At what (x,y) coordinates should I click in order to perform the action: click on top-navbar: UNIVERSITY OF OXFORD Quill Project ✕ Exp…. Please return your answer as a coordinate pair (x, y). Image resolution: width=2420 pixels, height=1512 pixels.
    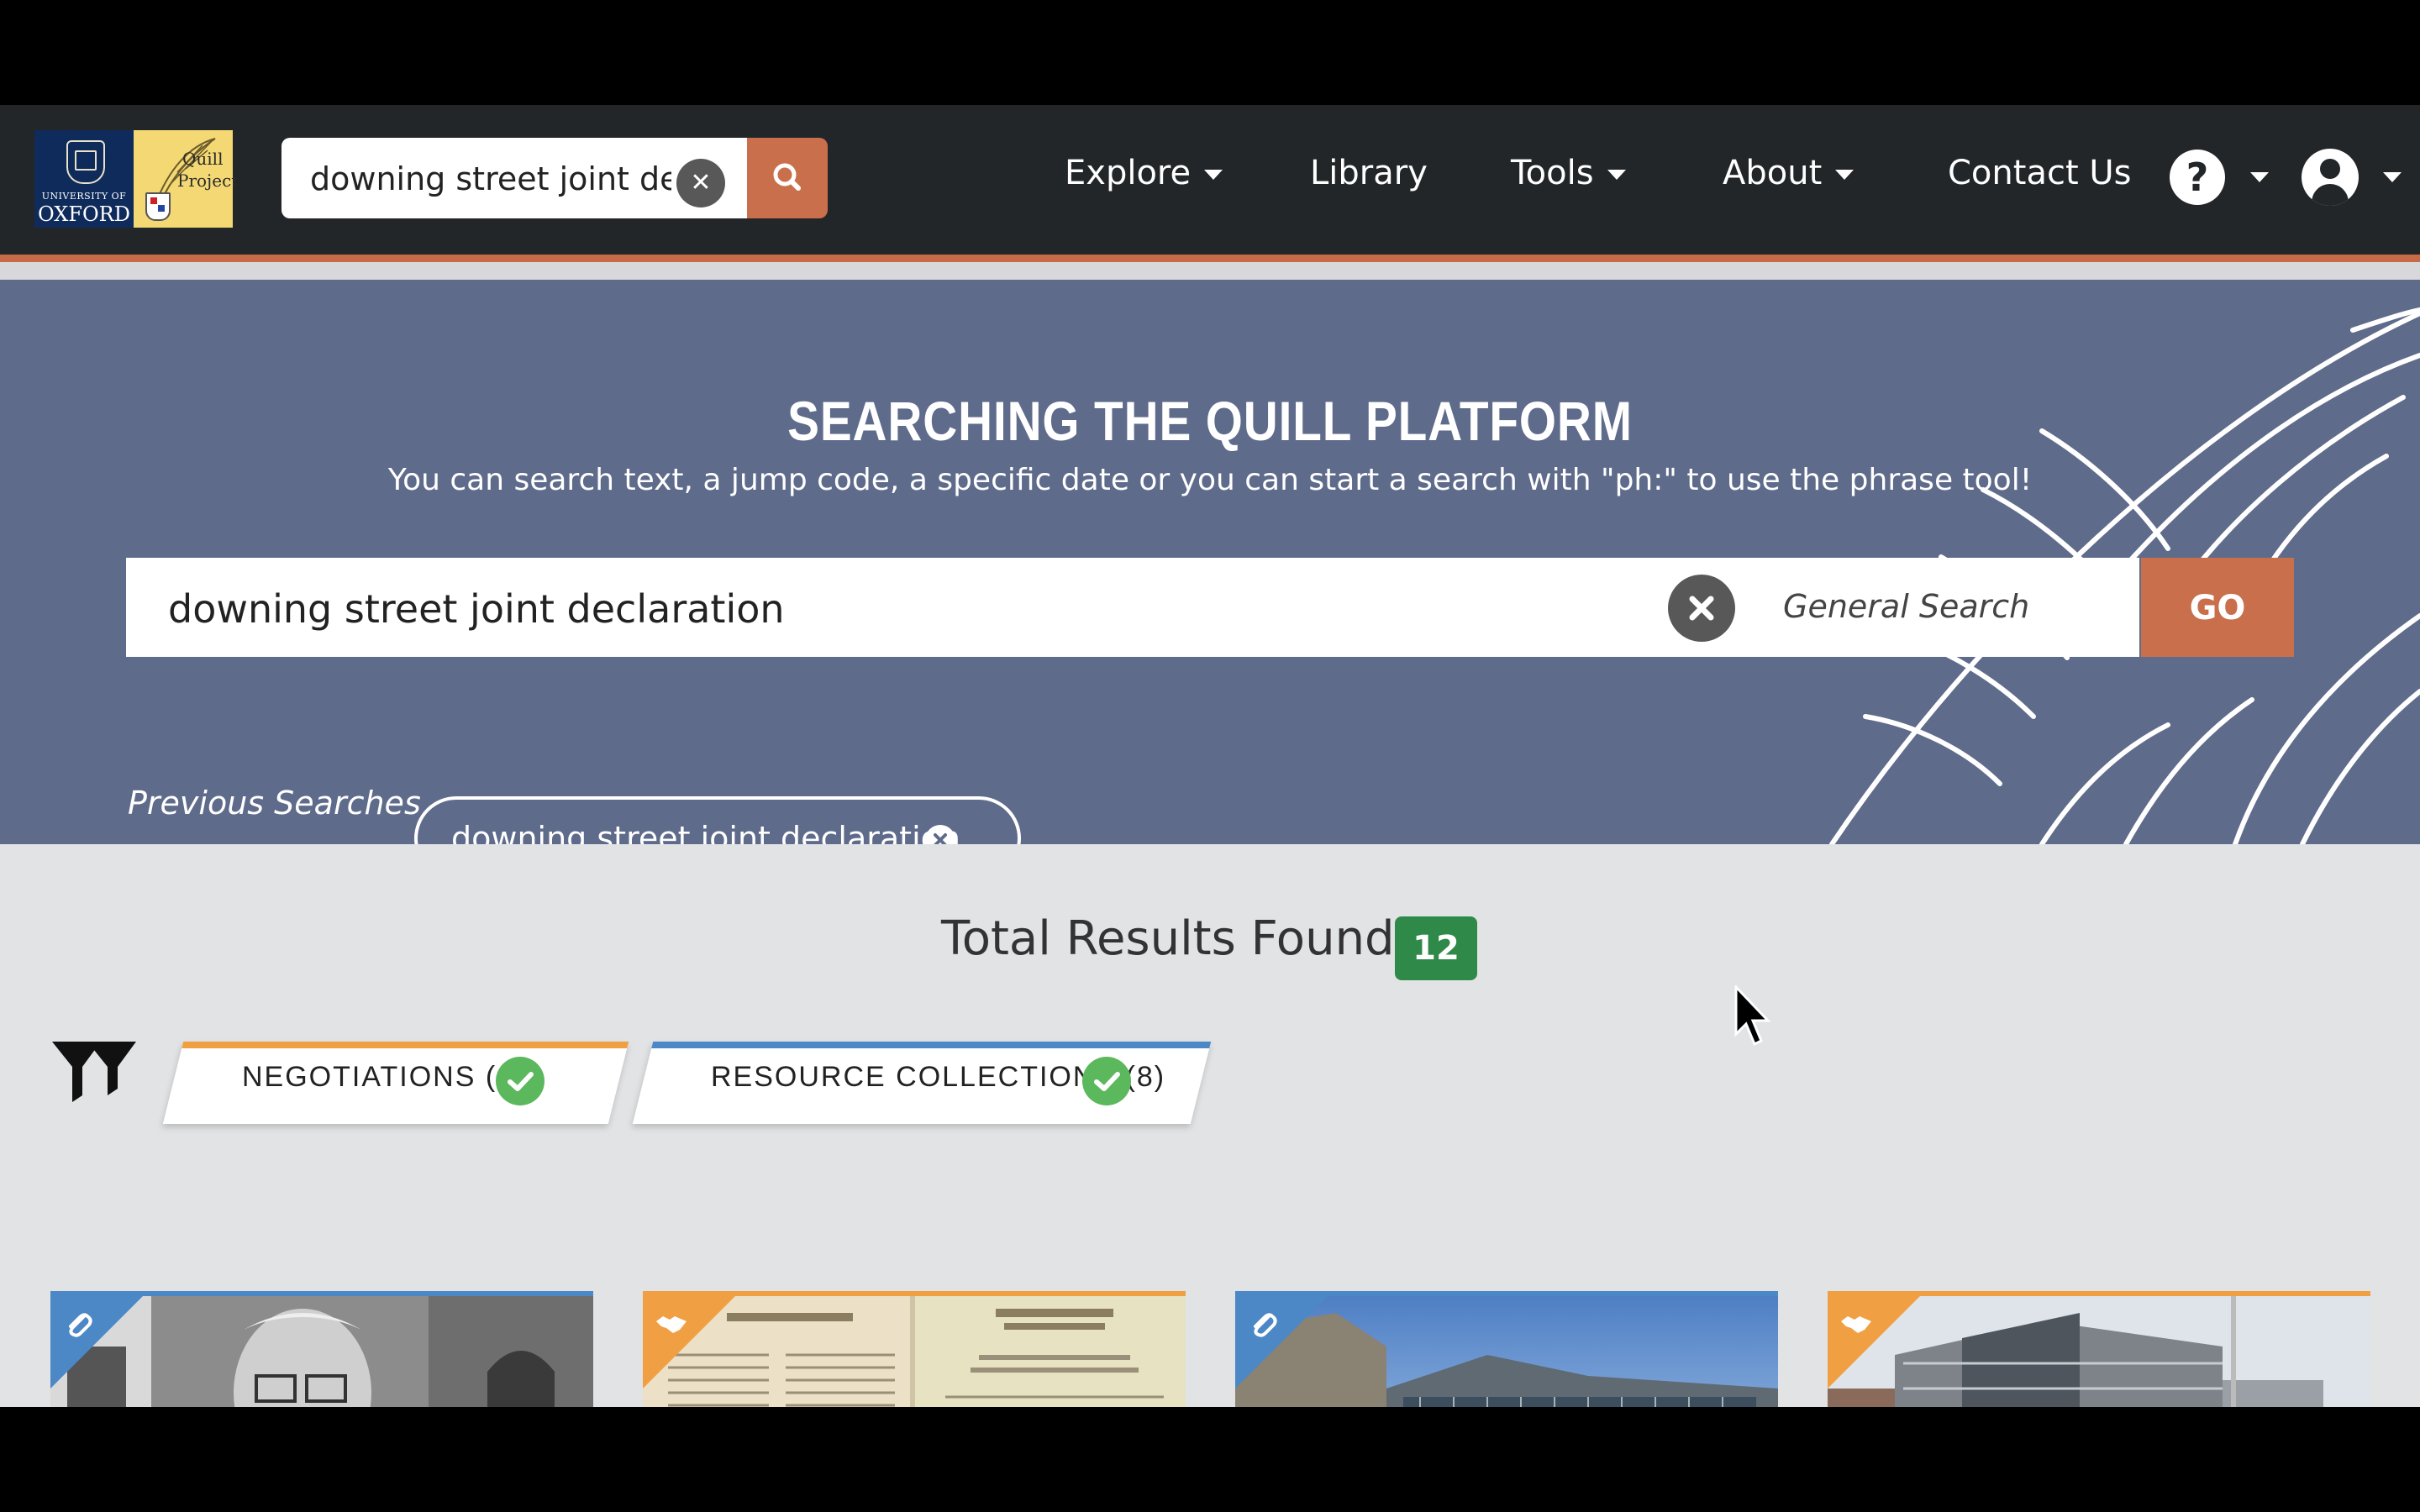
    Looking at the image, I should click on (1210, 180).